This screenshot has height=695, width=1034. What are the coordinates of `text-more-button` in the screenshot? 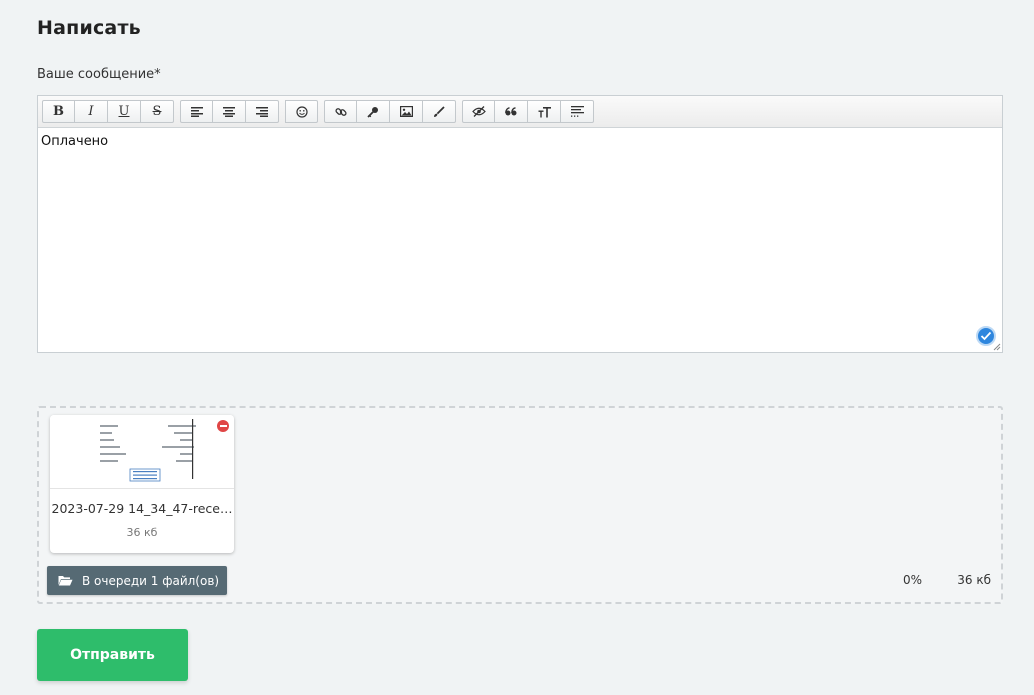 It's located at (577, 111).